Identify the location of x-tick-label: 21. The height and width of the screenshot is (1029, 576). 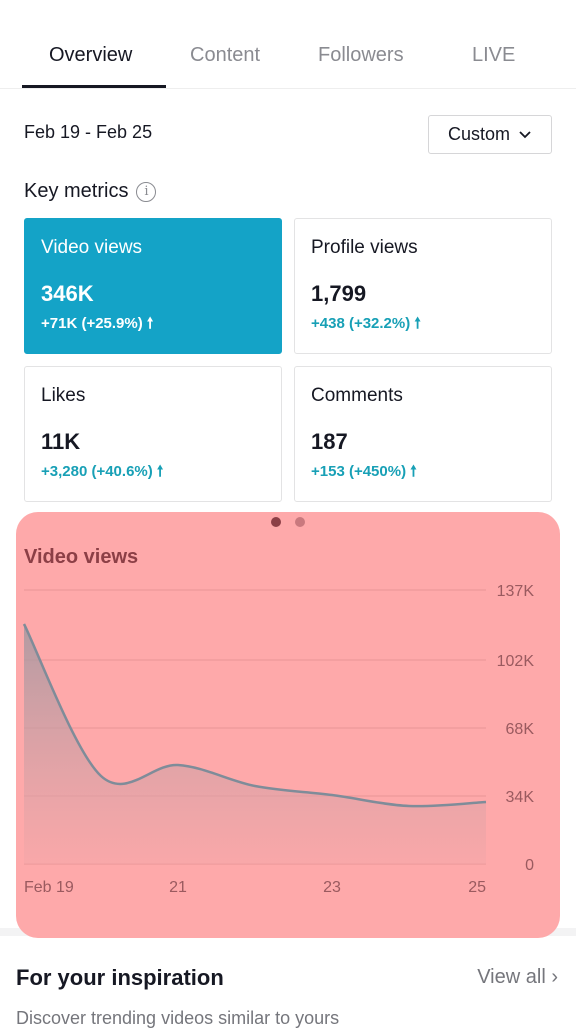
(178, 887).